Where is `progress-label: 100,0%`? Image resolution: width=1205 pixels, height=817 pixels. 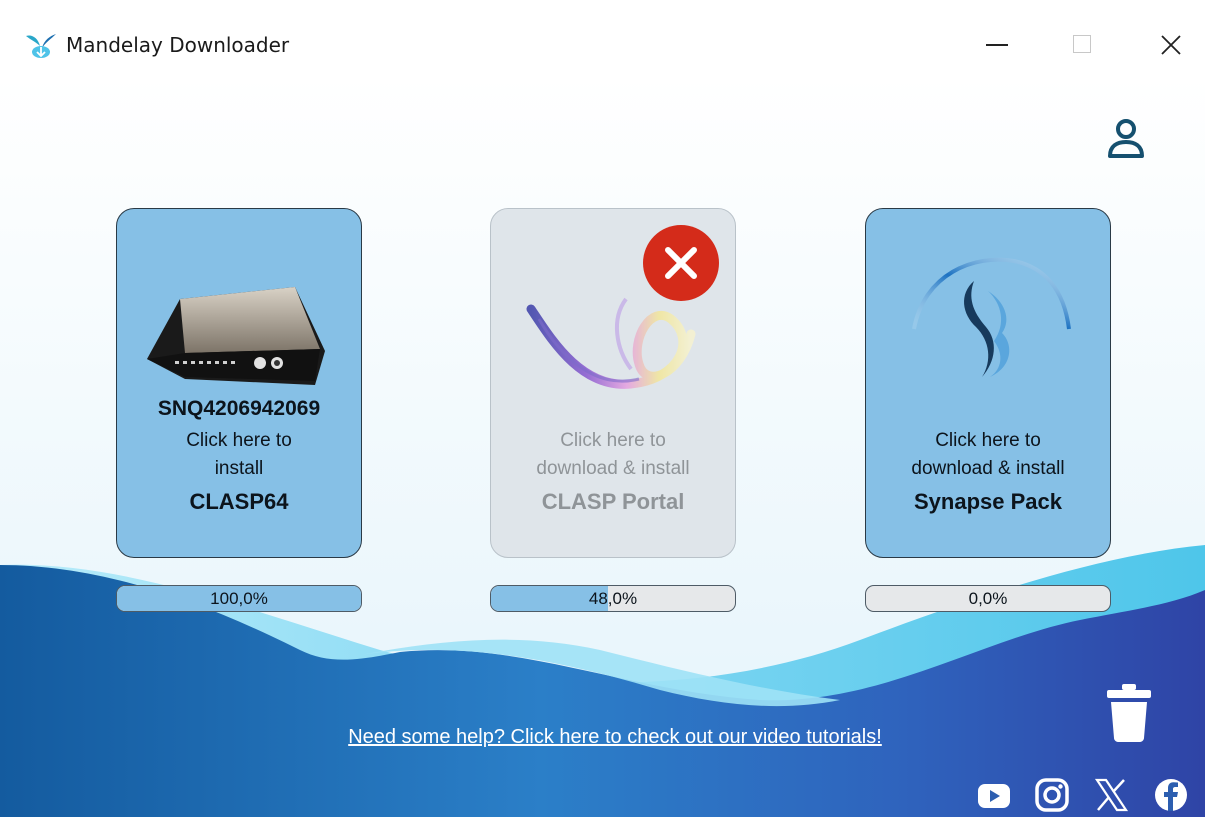
progress-label: 100,0% is located at coordinates (239, 598).